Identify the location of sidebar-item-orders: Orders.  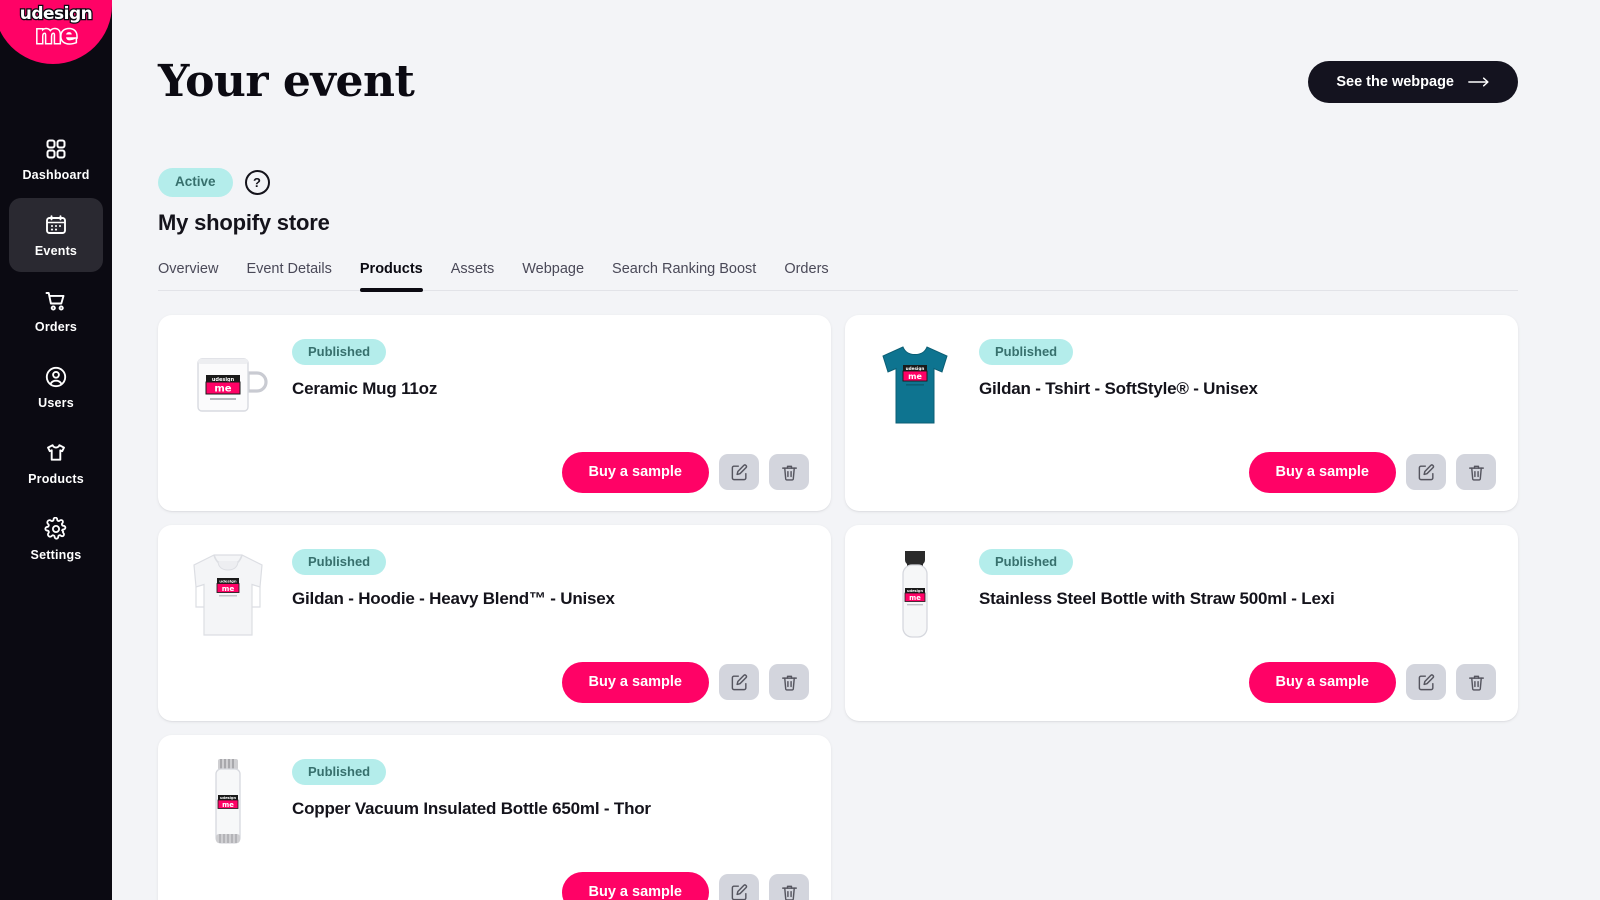
(56, 311).